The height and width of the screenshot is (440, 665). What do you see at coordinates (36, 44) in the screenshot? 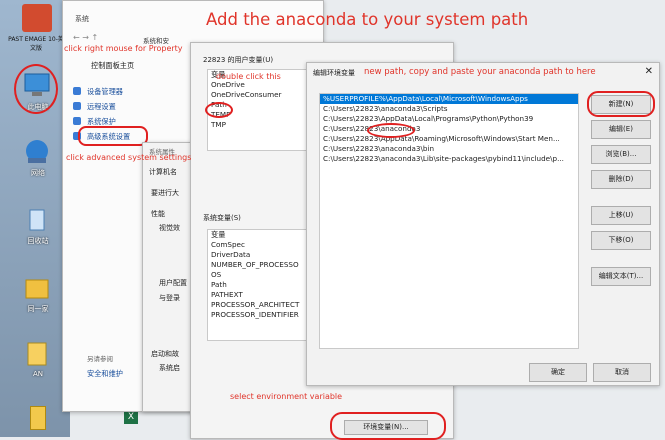
I see `desktop-icon-label: PAST EMAGE 10-英文版` at bounding box center [36, 44].